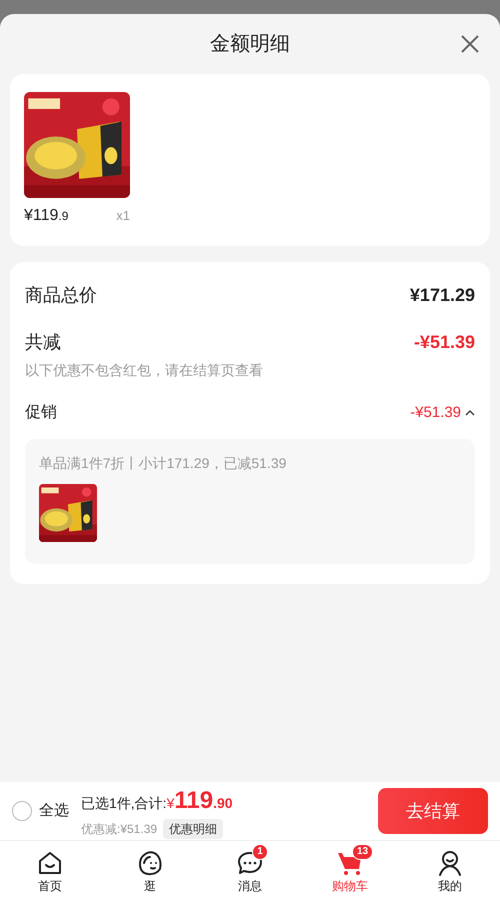  Describe the element at coordinates (61, 295) in the screenshot. I see `total-label: 商品总价` at that location.